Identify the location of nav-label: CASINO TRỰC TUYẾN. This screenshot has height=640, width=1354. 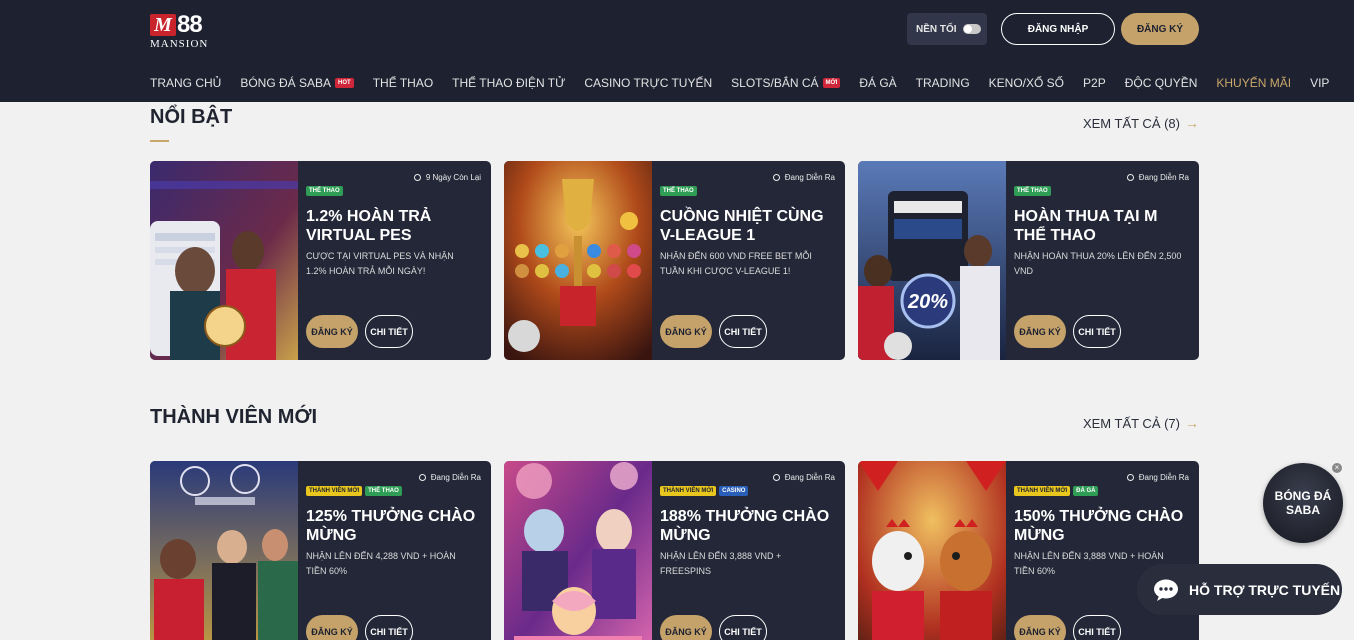
(648, 83).